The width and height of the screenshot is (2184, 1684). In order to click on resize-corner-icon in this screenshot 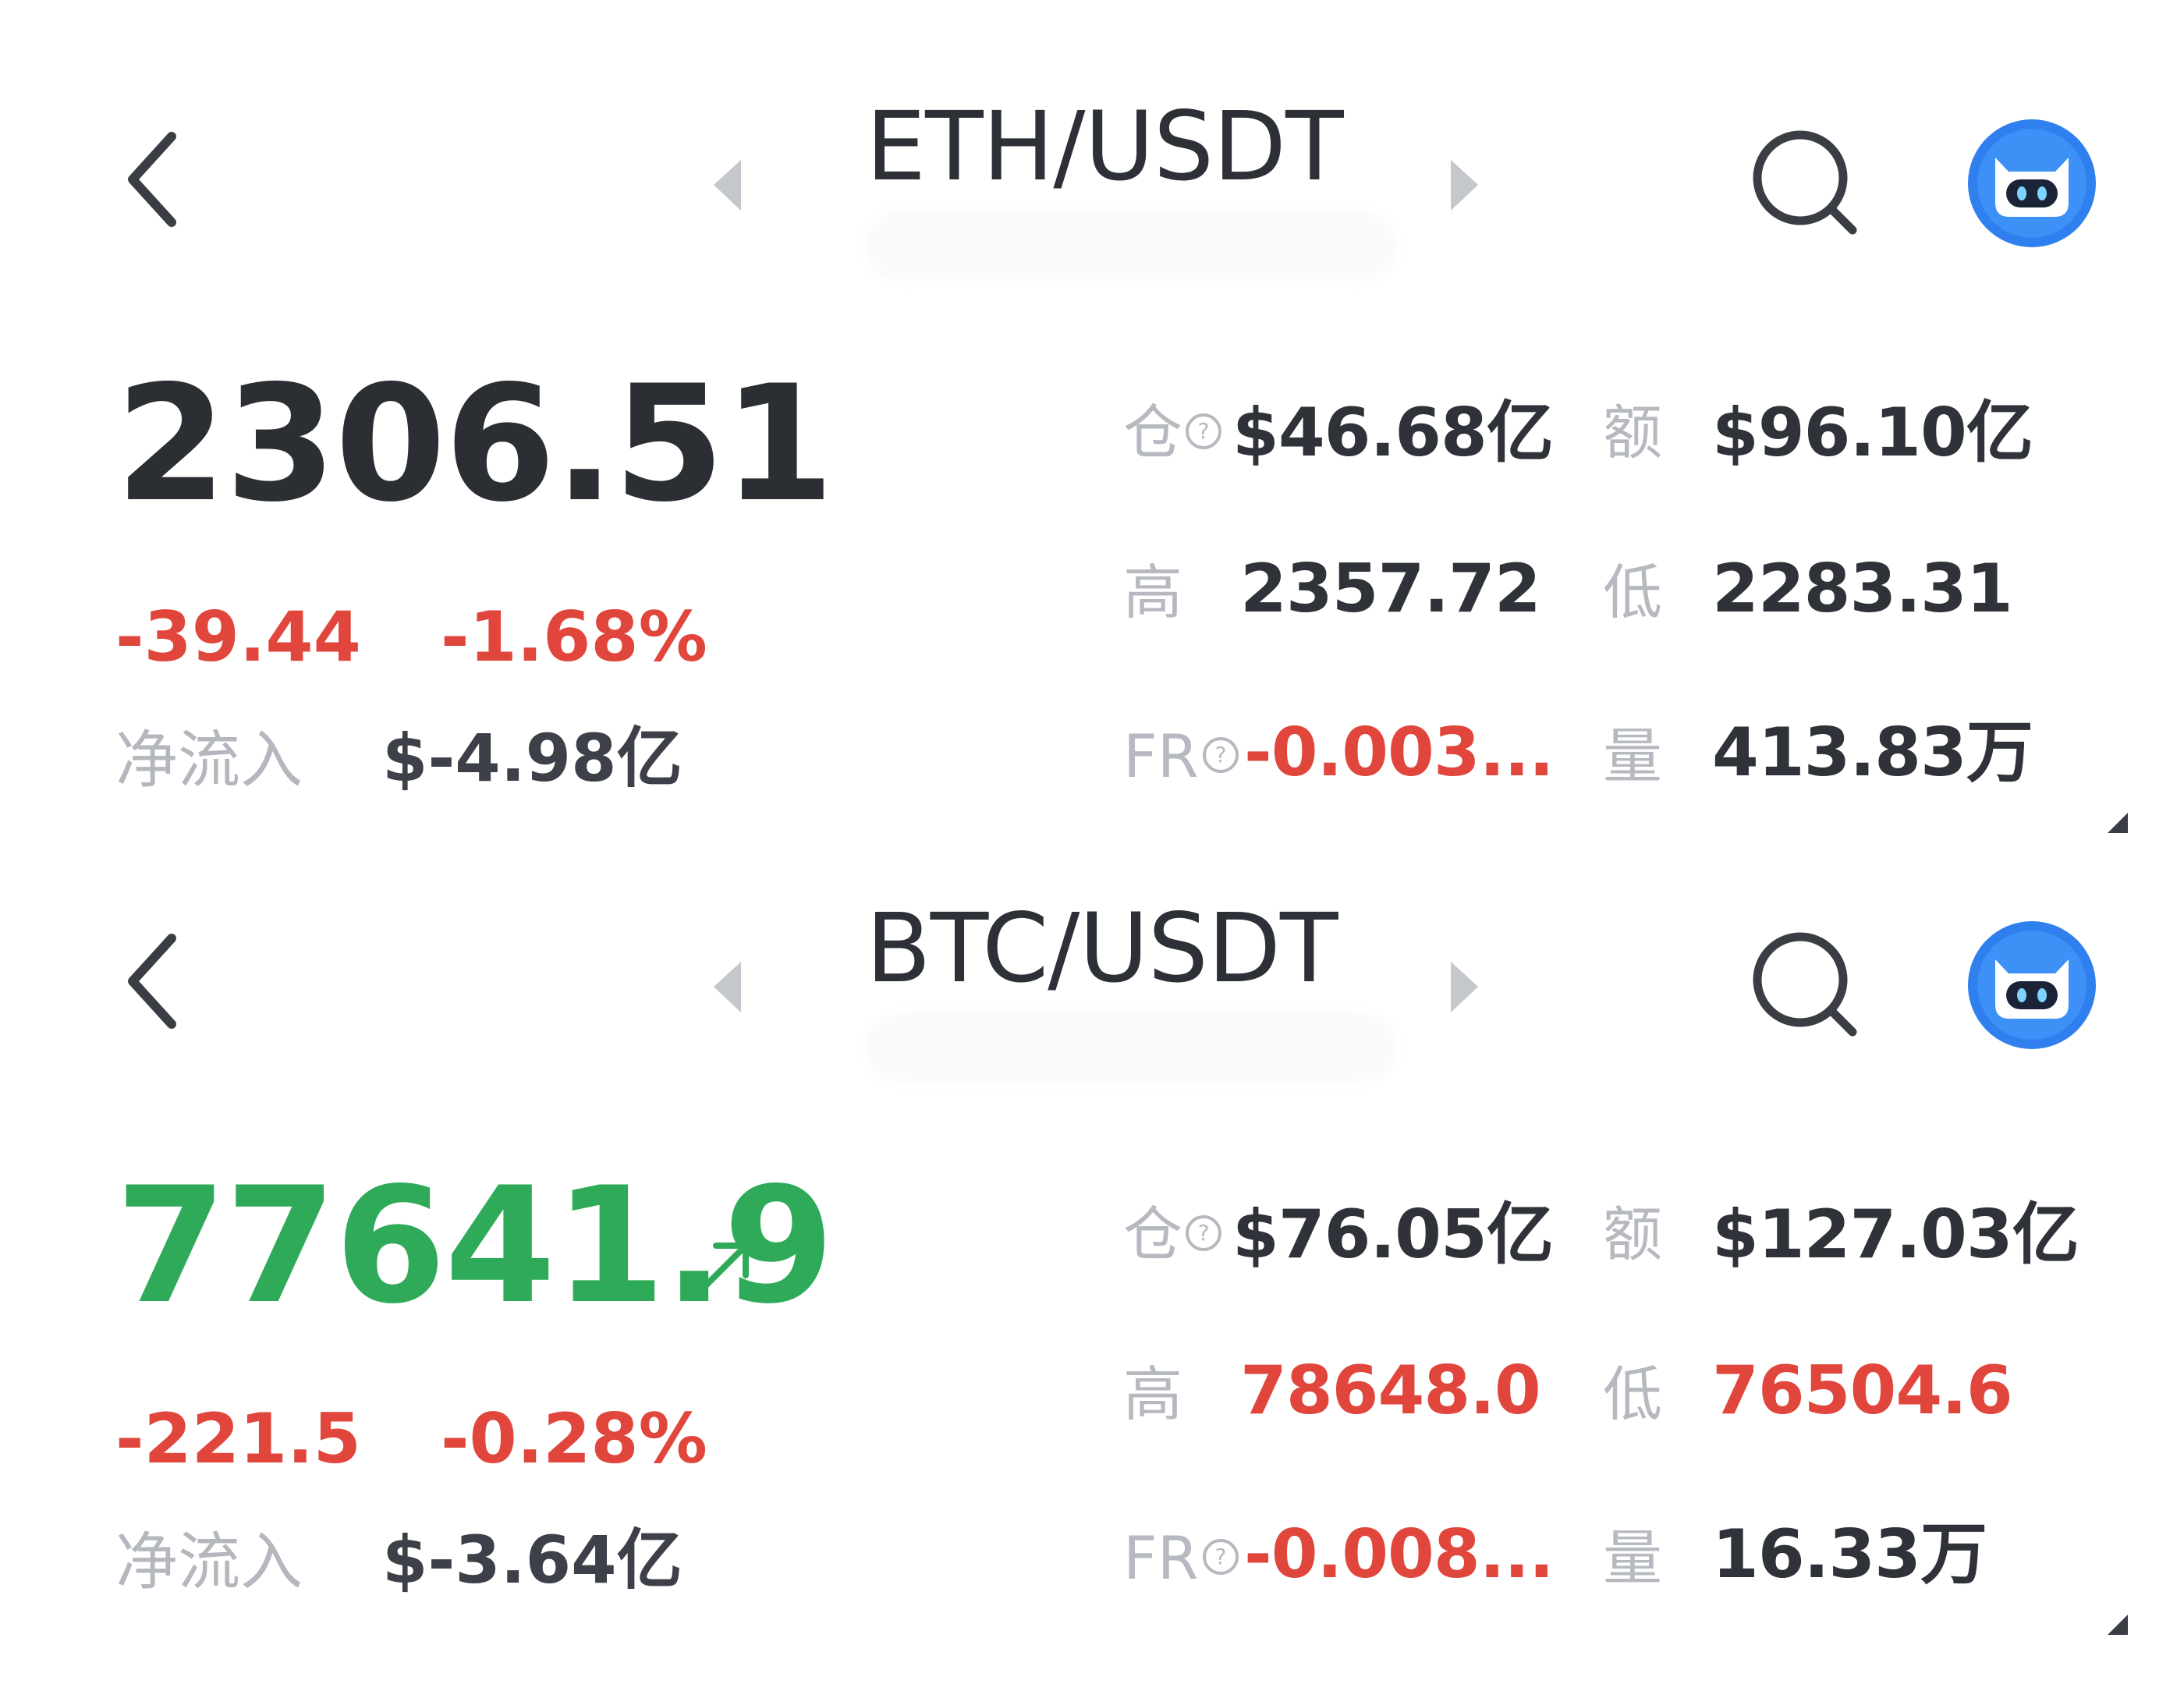, I will do `click(2117, 1624)`.